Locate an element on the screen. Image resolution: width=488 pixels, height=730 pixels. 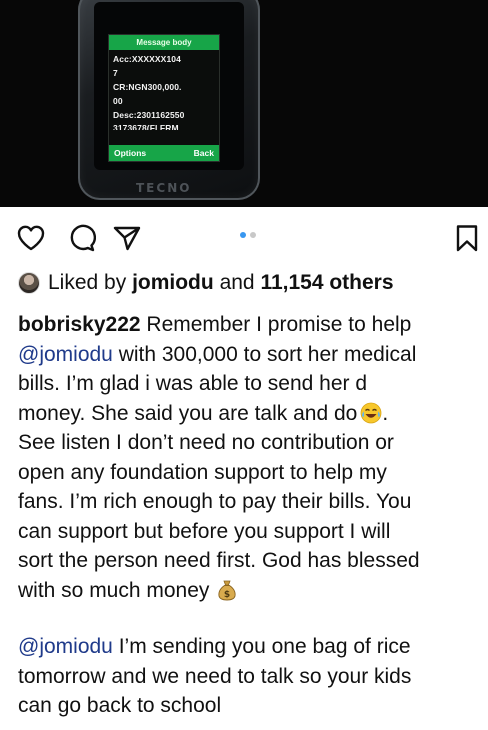
comment-text: can go back to school is located at coordinates (120, 705).